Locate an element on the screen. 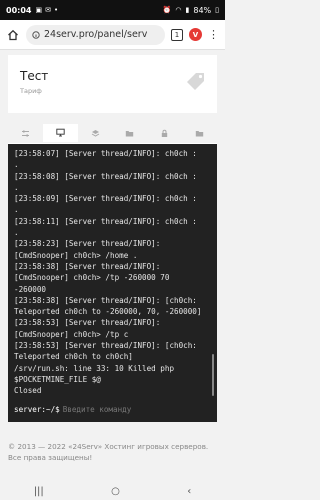 The image size is (320, 500). recent-apps-icon: ||| is located at coordinates (39, 491).